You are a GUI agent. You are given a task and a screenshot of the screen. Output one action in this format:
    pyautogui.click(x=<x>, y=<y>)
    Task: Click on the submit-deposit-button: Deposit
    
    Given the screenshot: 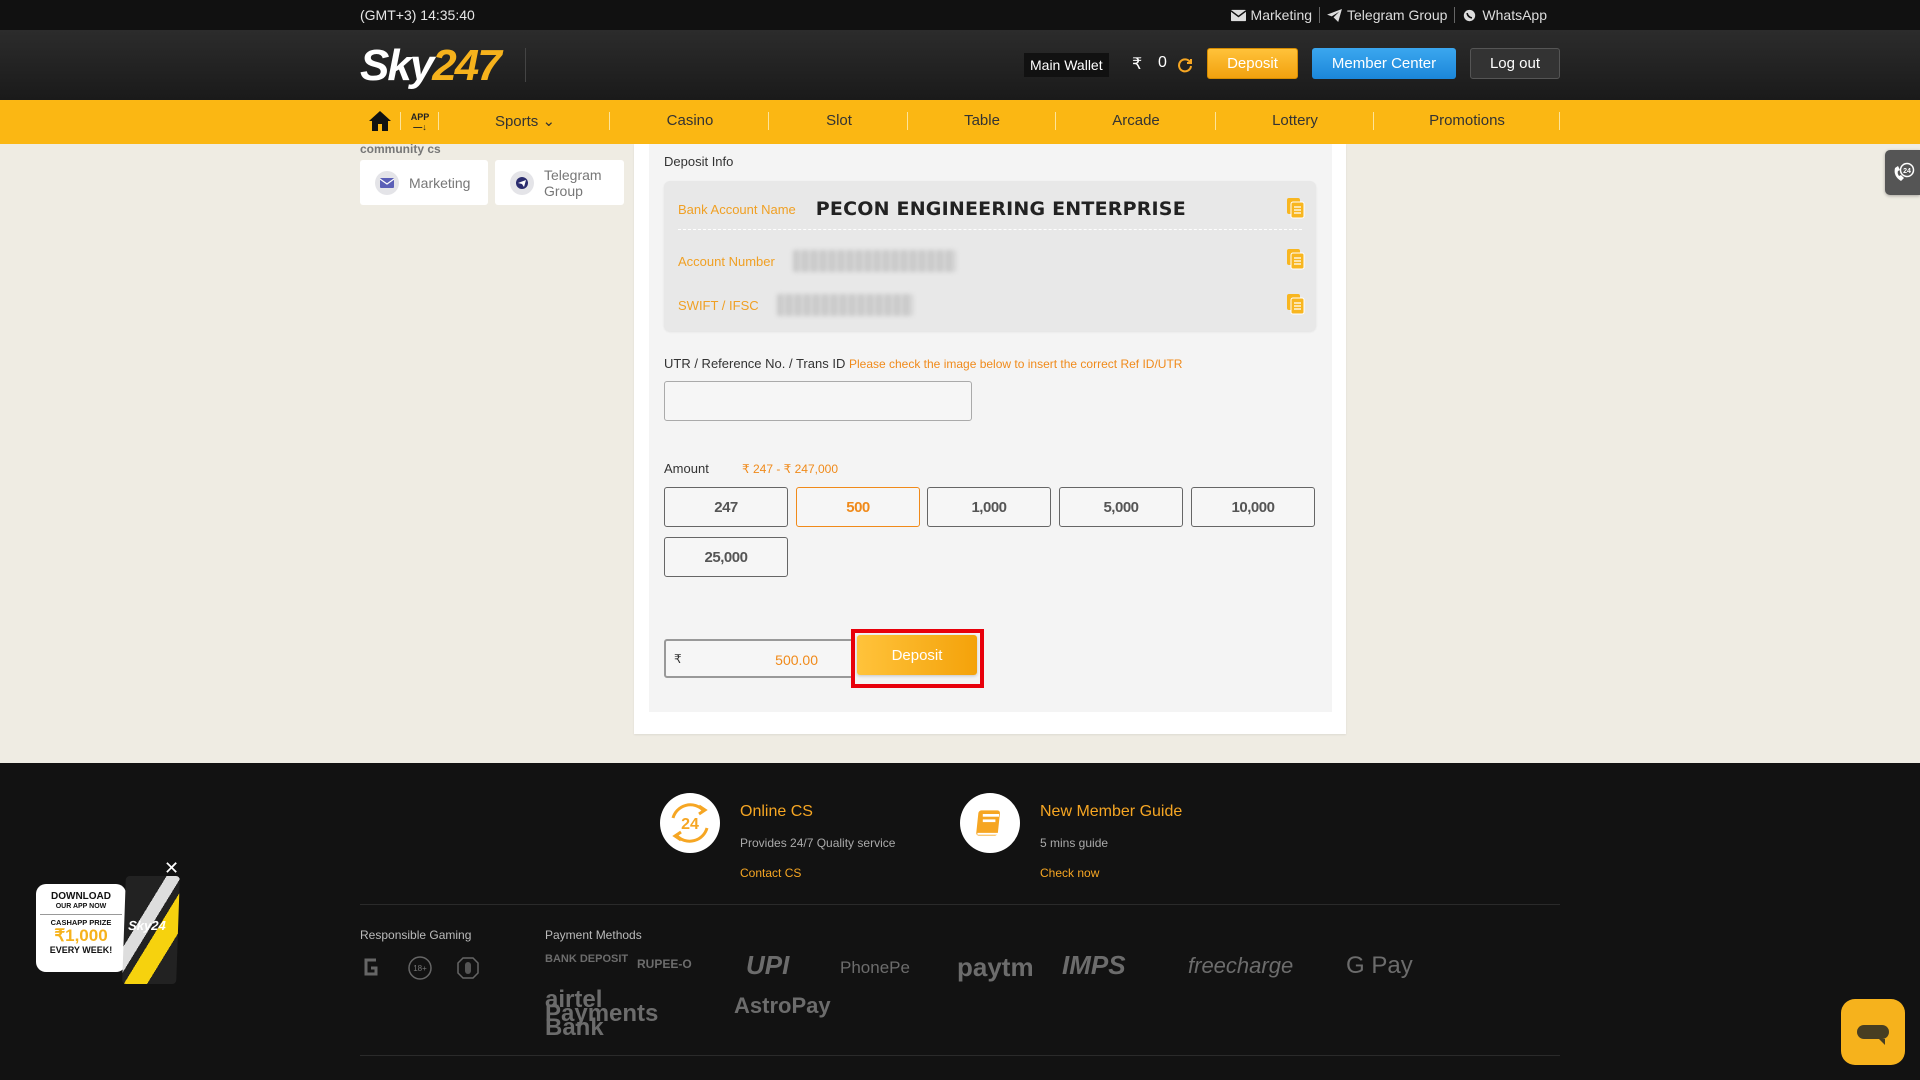 What is the action you would take?
    pyautogui.click(x=917, y=655)
    